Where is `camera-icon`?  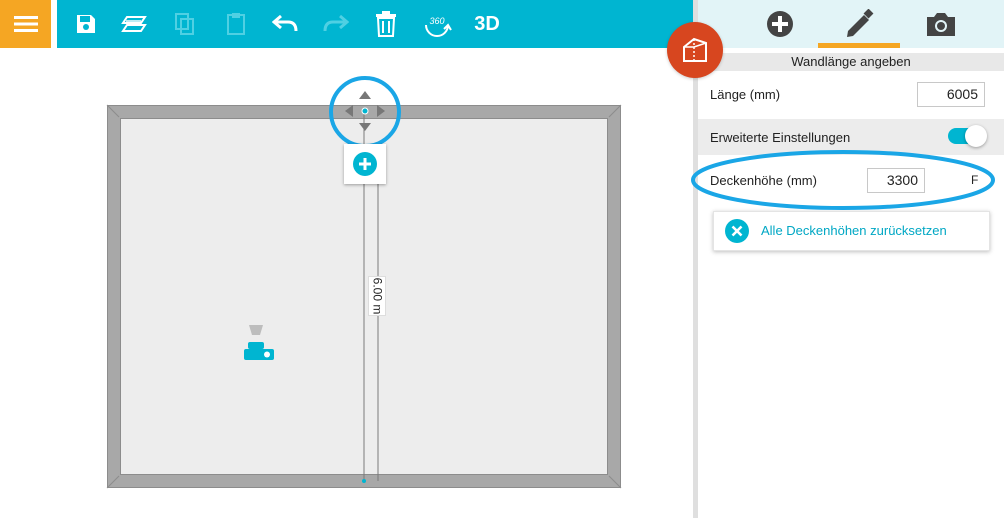
camera-icon is located at coordinates (941, 24).